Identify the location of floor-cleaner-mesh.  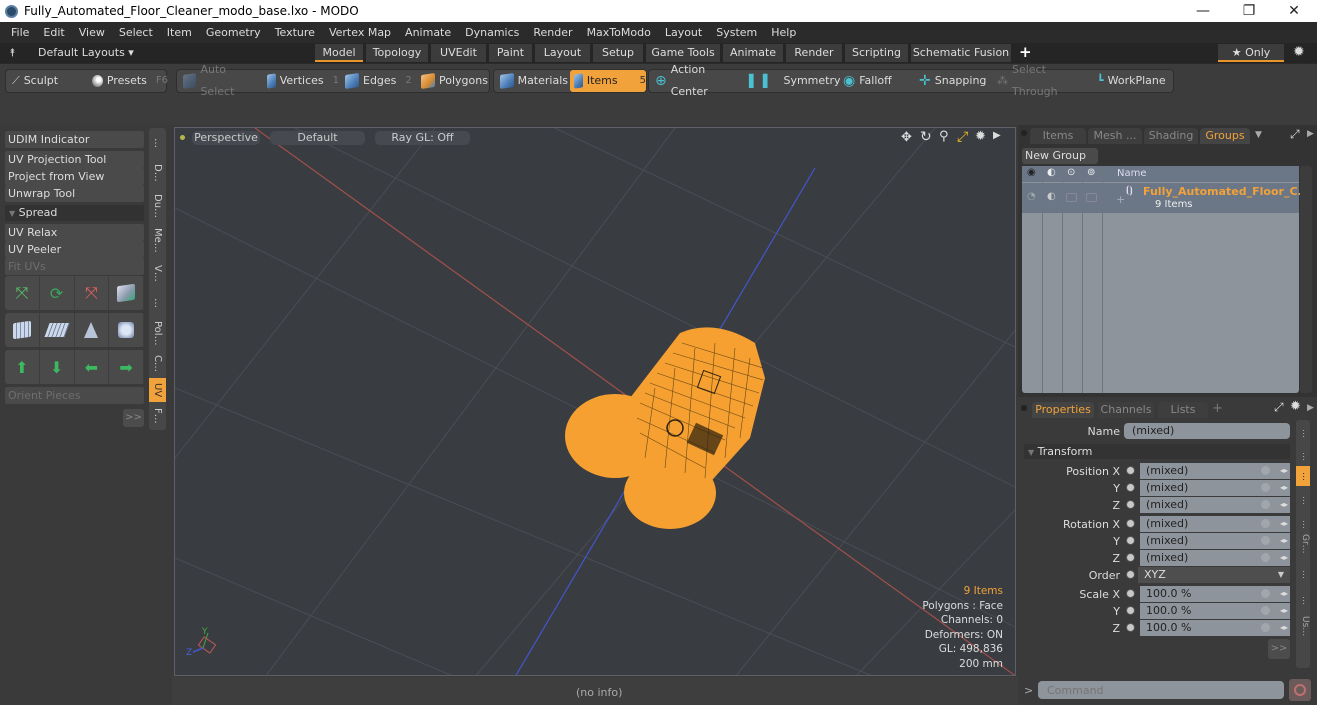
(665, 428).